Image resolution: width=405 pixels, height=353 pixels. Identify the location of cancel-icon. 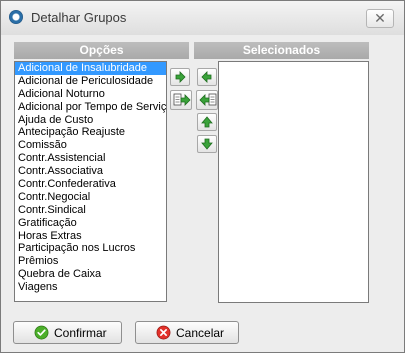
(163, 332).